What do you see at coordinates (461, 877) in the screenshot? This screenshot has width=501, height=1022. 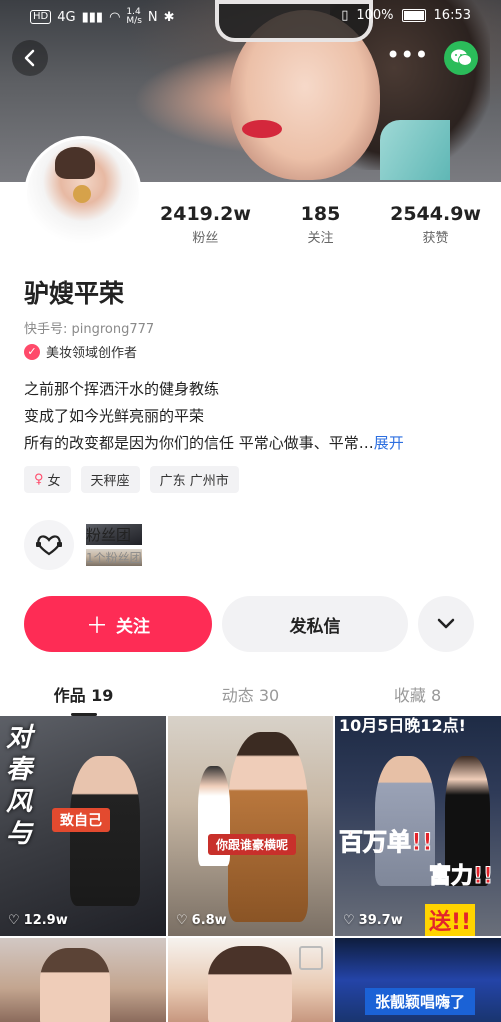 I see `thumb-caption-2: 富力!!` at bounding box center [461, 877].